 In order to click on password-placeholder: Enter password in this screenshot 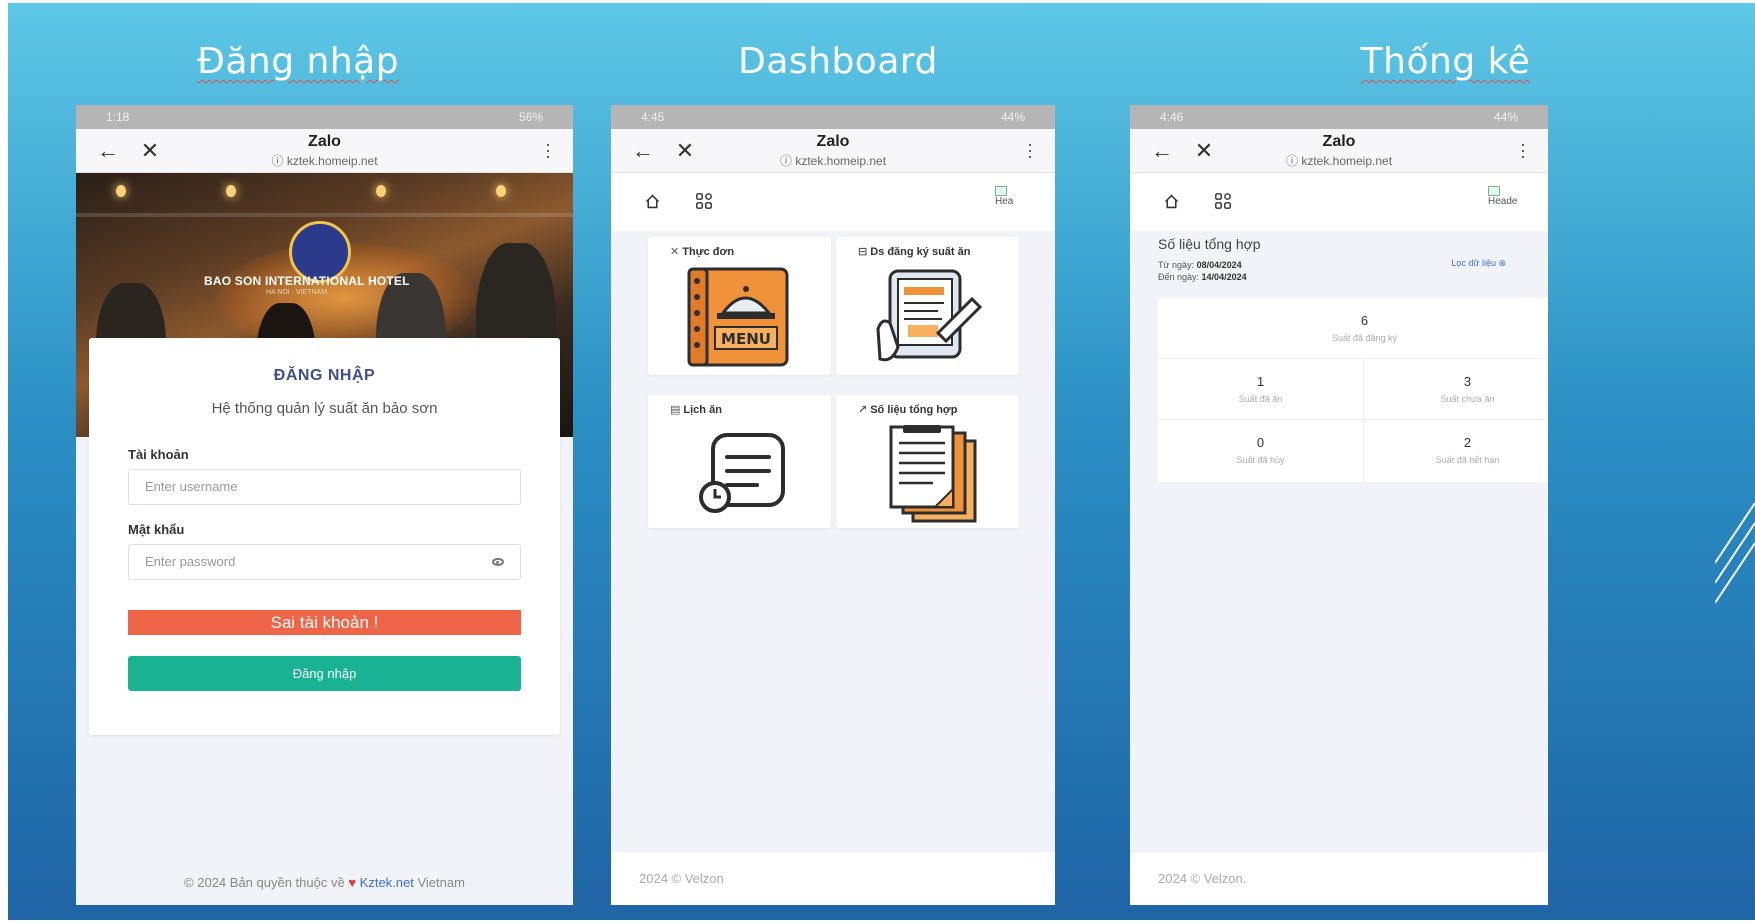, I will do `click(190, 561)`.